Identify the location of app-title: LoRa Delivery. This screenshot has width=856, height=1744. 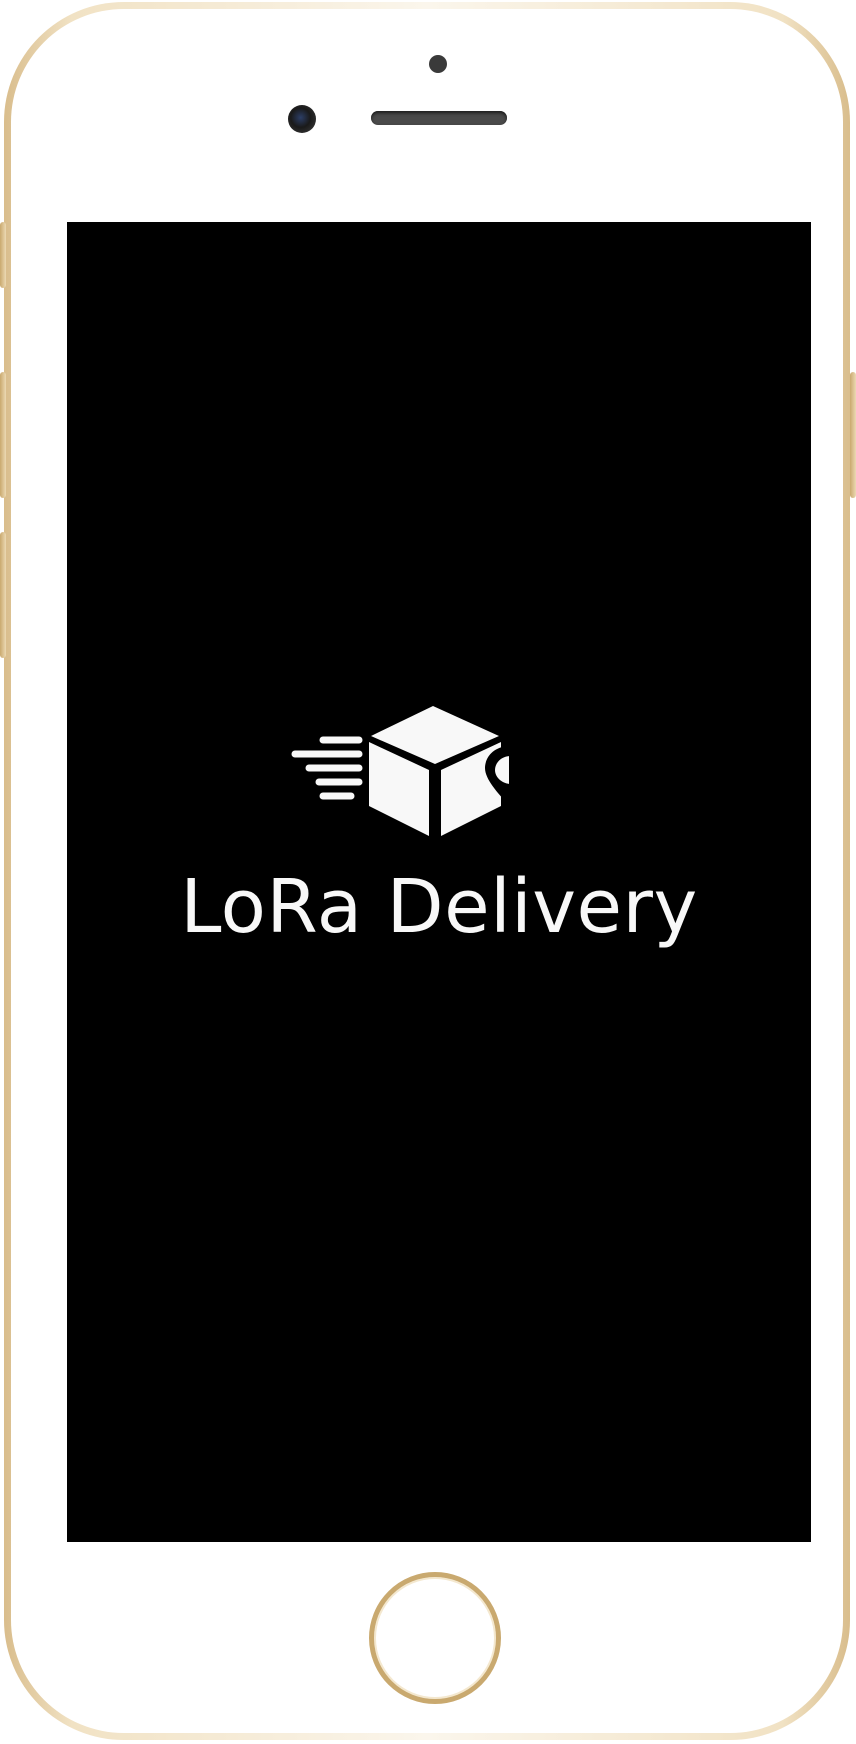
(439, 907).